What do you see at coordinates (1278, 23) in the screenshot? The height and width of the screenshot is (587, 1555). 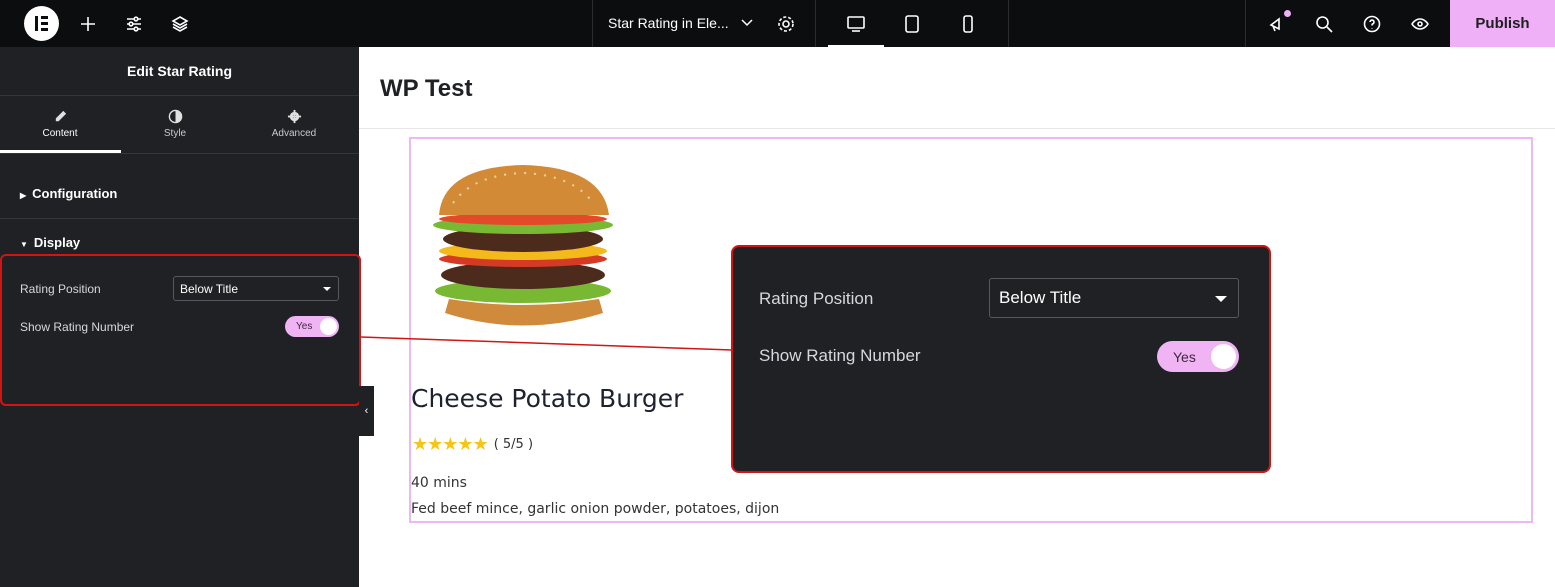 I see `announcements-megaphone-icon` at bounding box center [1278, 23].